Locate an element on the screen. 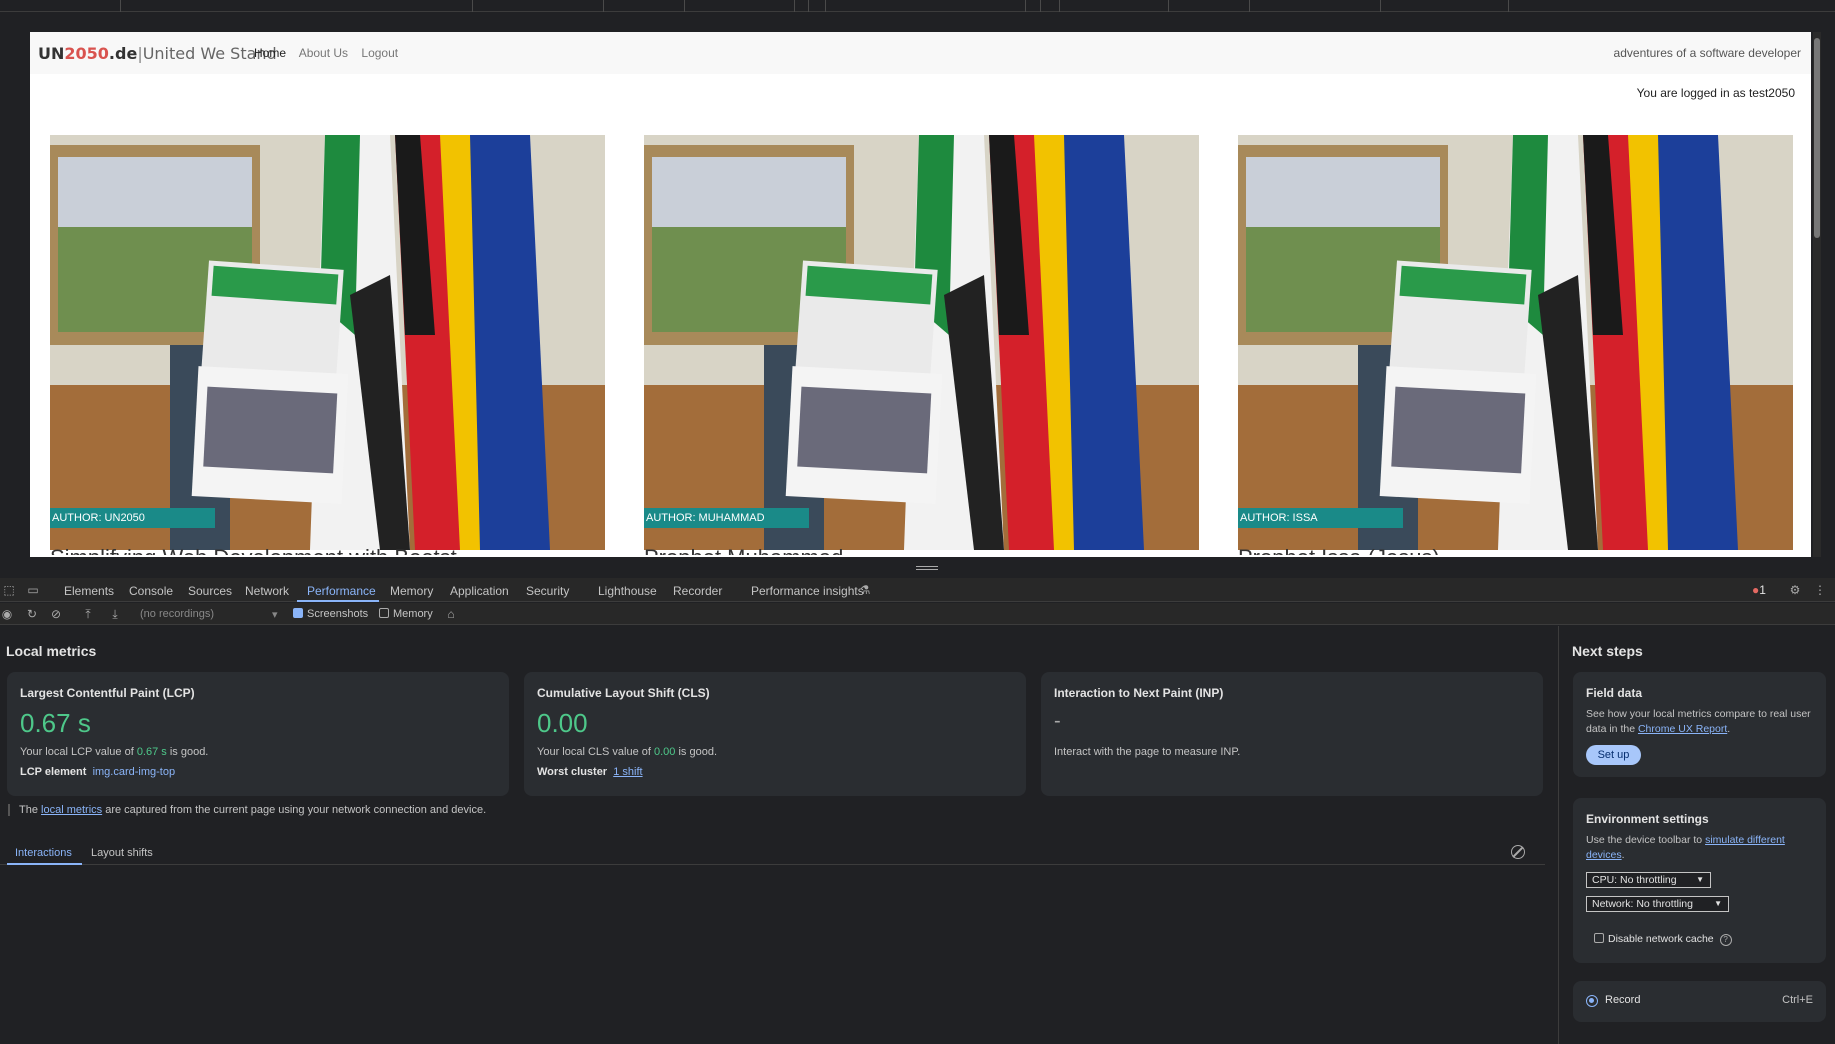 The height and width of the screenshot is (1044, 1835). help-icon: ? is located at coordinates (1725, 940).